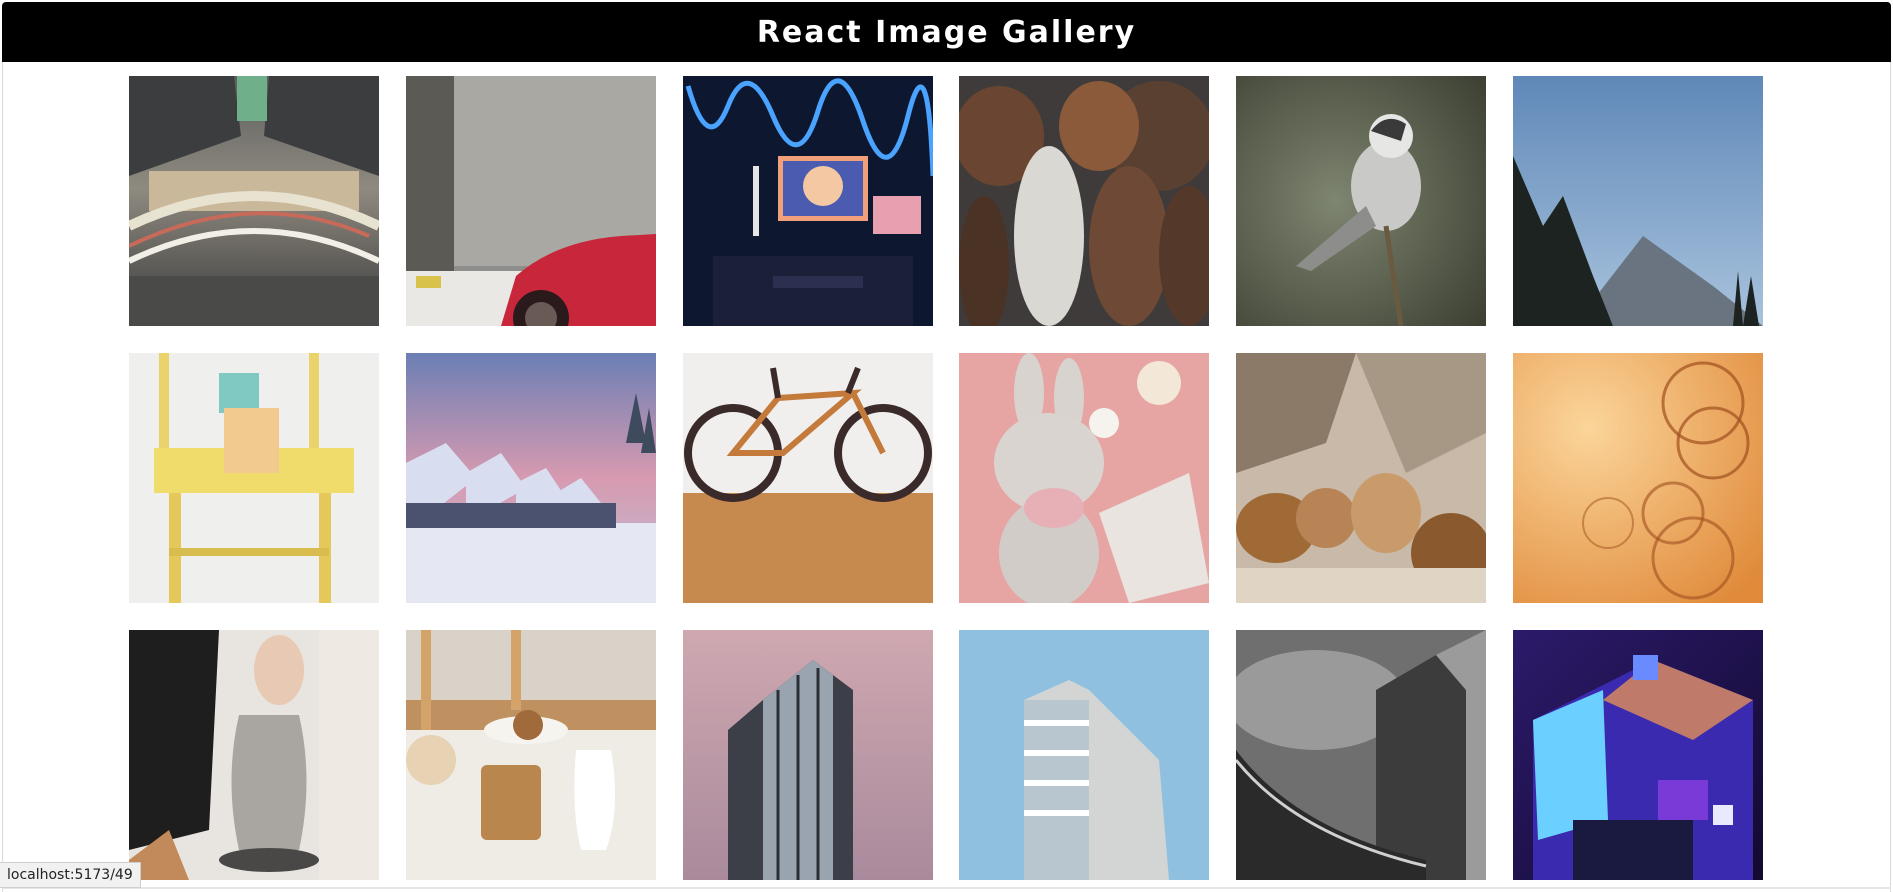 Image resolution: width=1893 pixels, height=892 pixels. I want to click on gallery-image-yellow-chair-with-mugs, so click(254, 478).